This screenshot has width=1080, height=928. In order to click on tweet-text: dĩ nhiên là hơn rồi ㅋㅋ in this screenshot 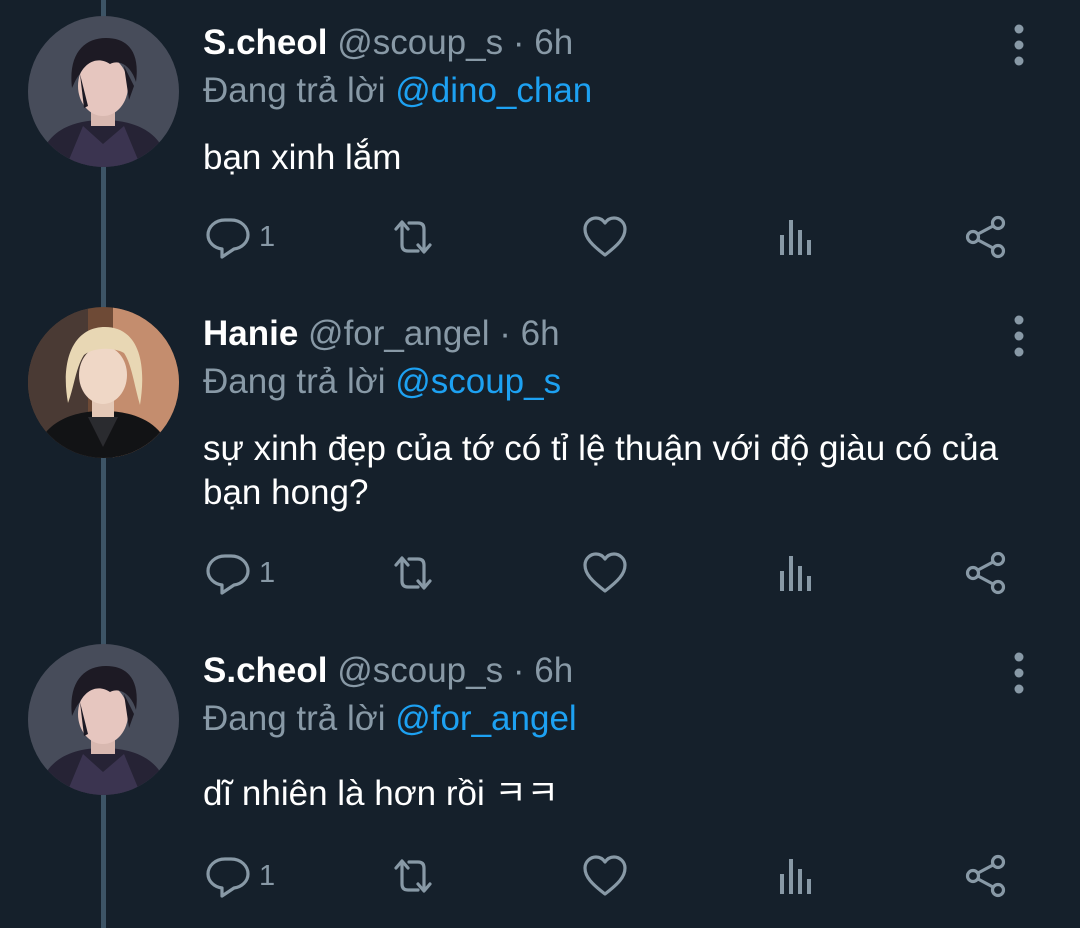, I will do `click(381, 793)`.